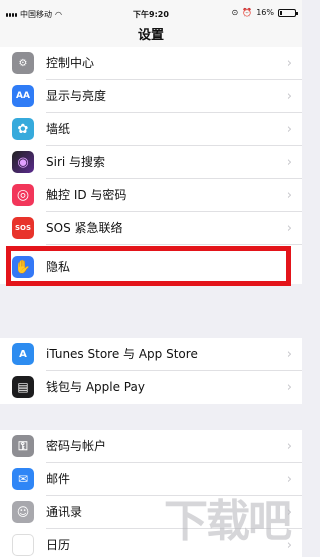 This screenshot has height=557, width=320. Describe the element at coordinates (76, 96) in the screenshot. I see `row-label: 显示与亮度` at that location.